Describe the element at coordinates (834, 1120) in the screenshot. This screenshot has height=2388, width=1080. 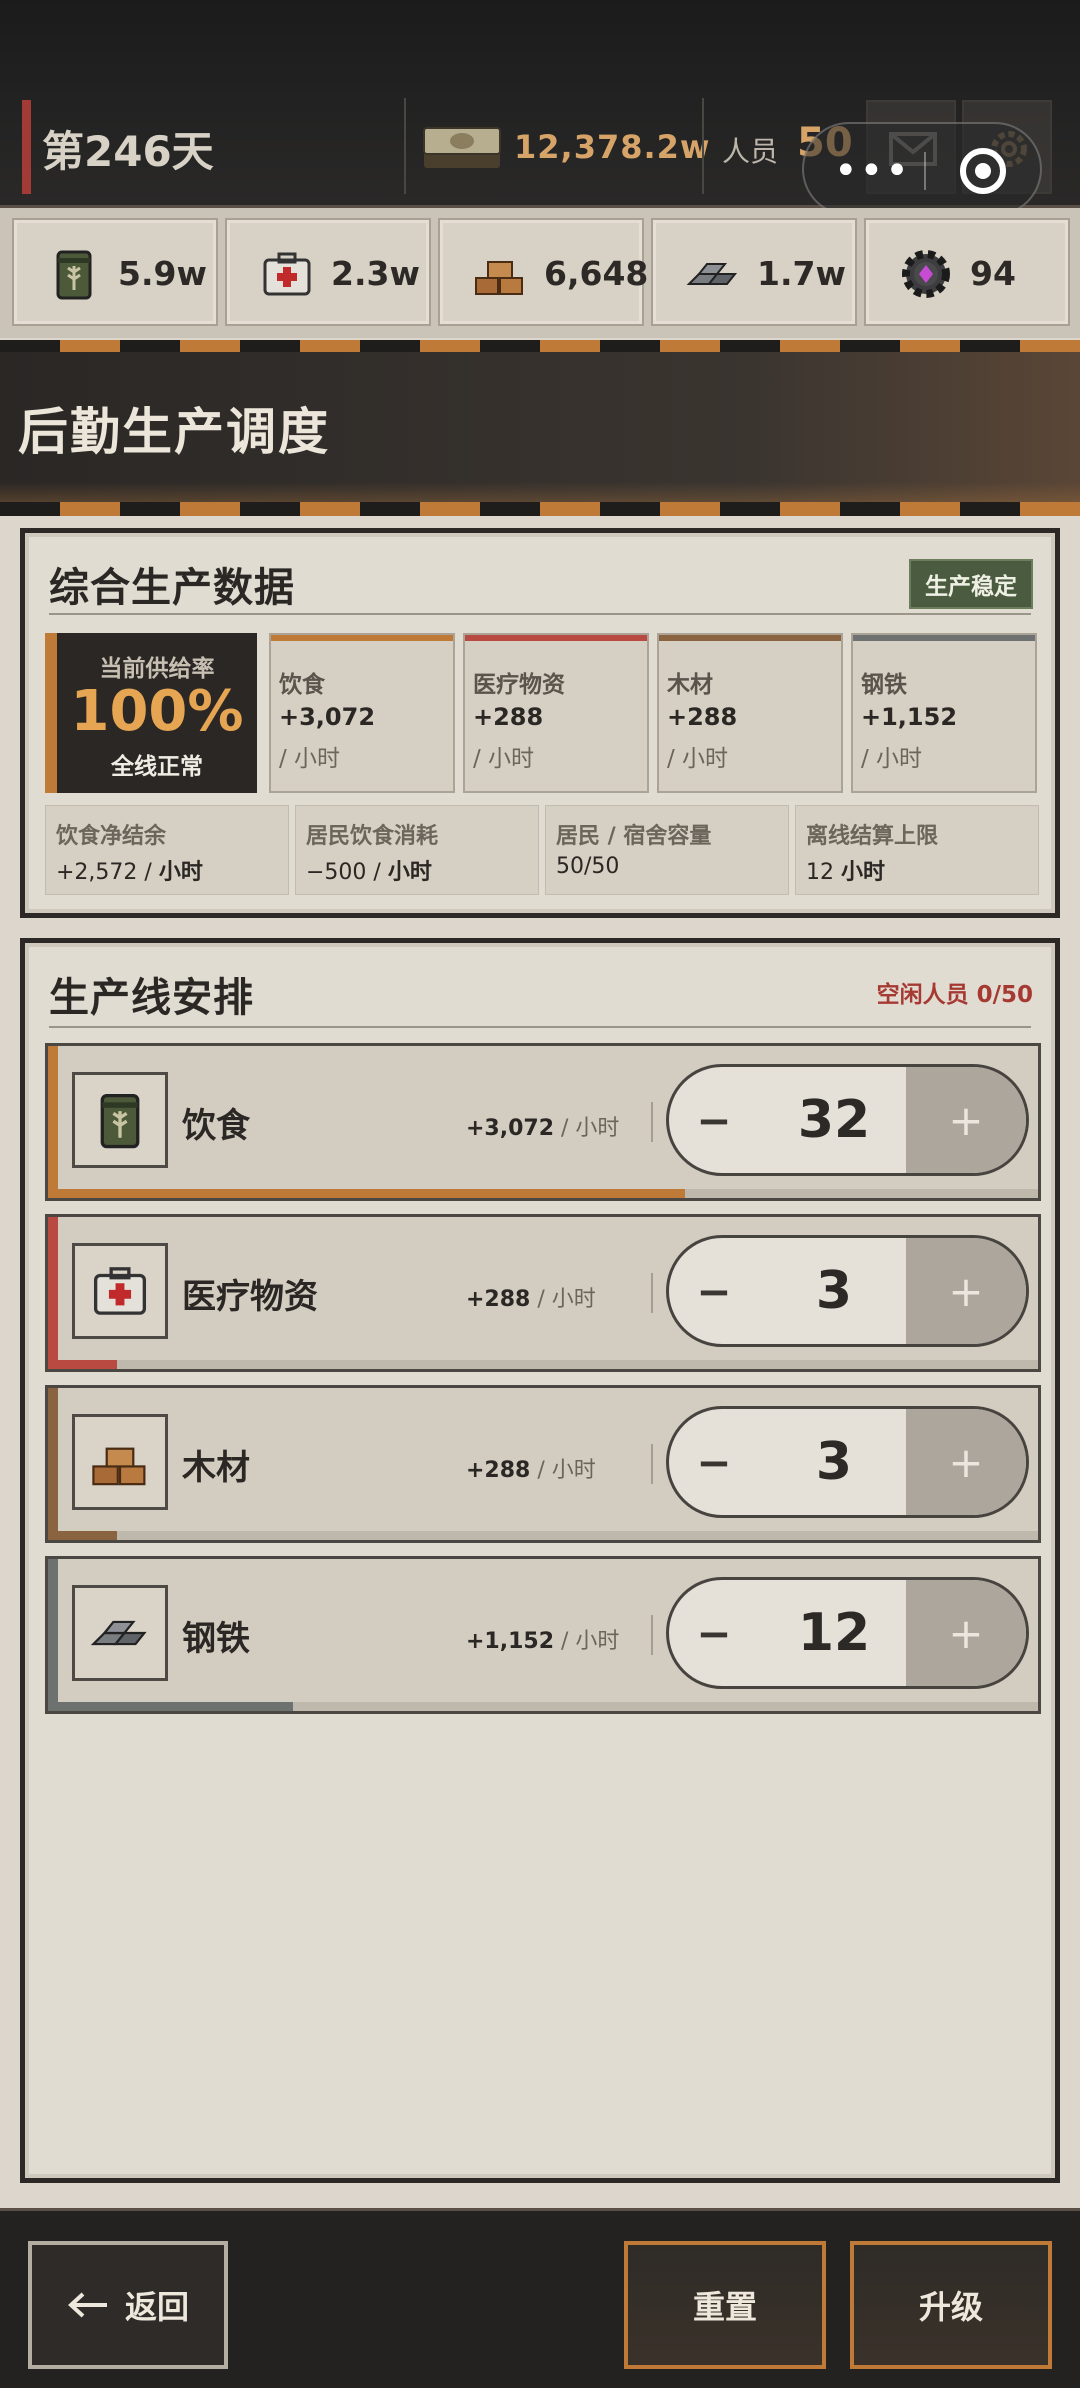
I see `worker-count: 32` at that location.